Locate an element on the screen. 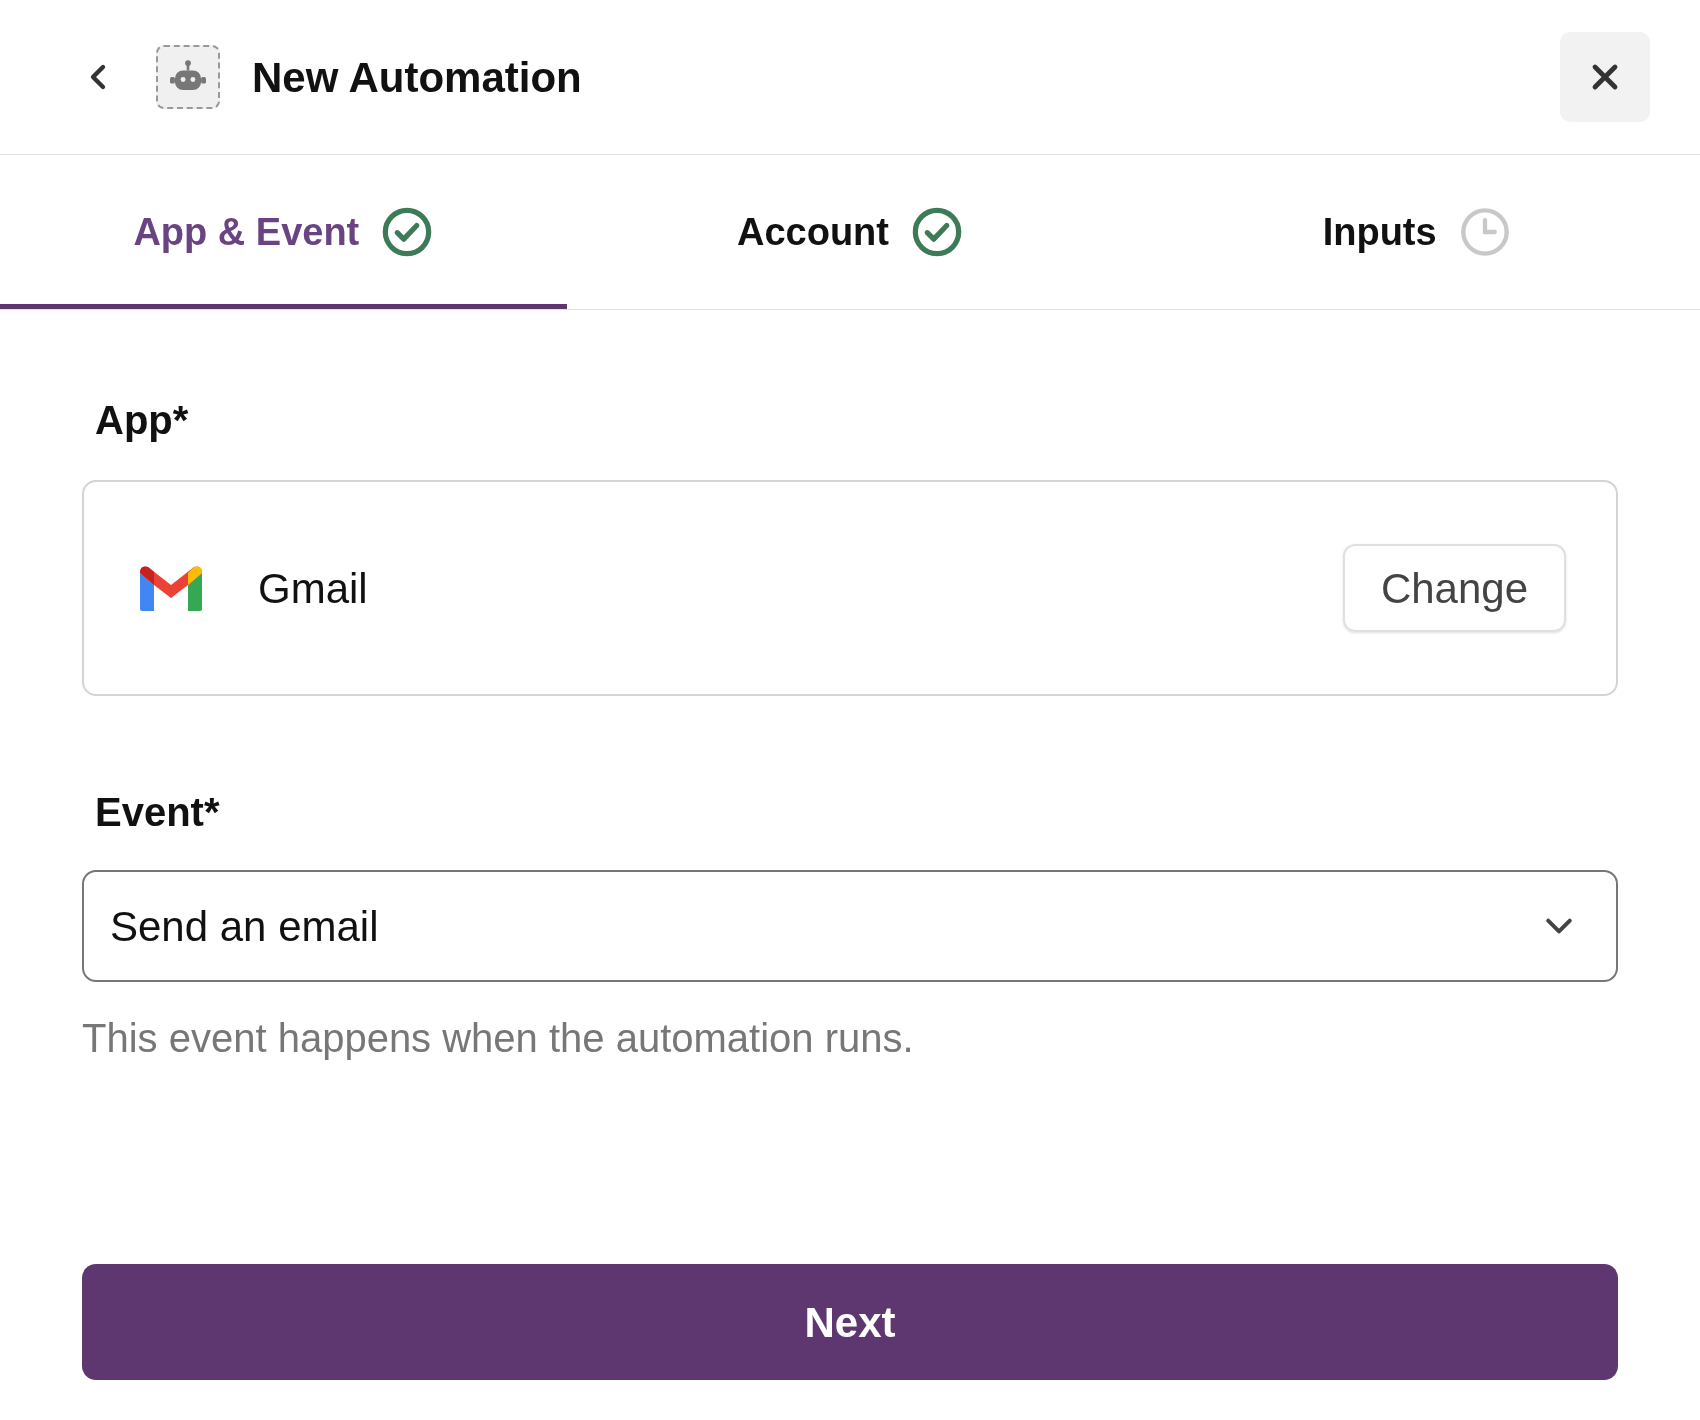 The width and height of the screenshot is (1700, 1420). chevron-down-icon is located at coordinates (1559, 926).